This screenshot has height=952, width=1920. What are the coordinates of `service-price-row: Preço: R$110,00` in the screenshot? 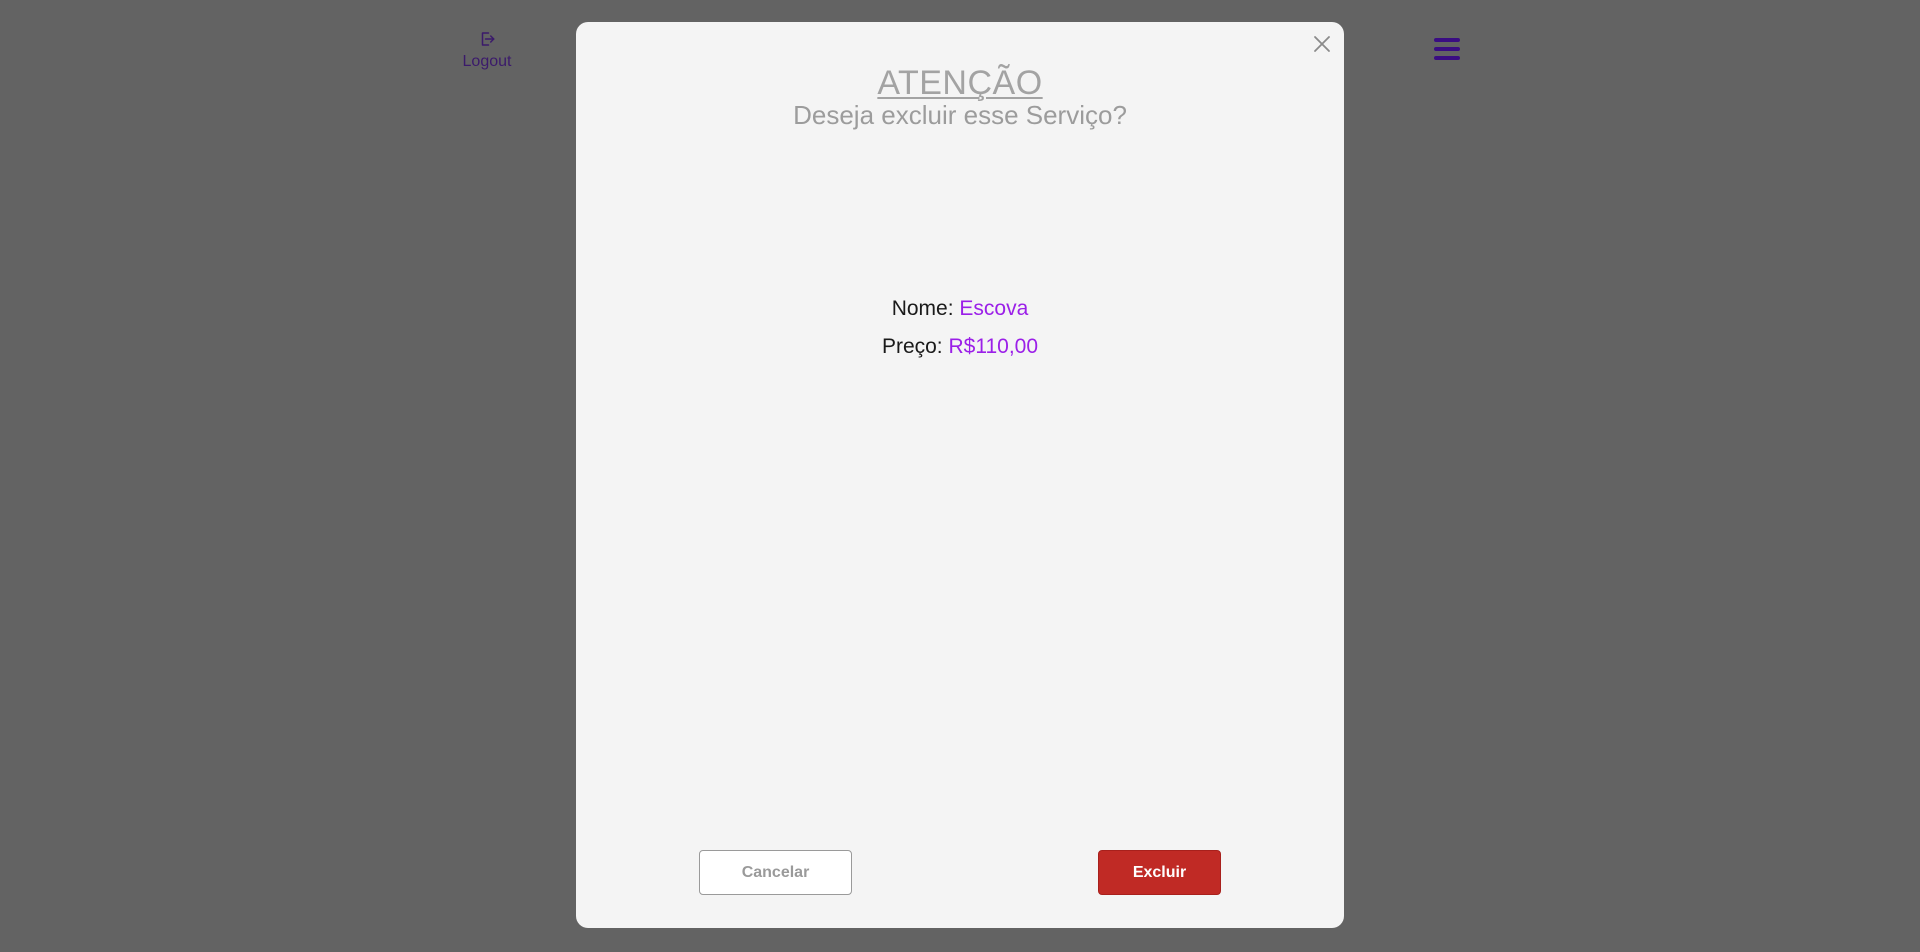 It's located at (960, 347).